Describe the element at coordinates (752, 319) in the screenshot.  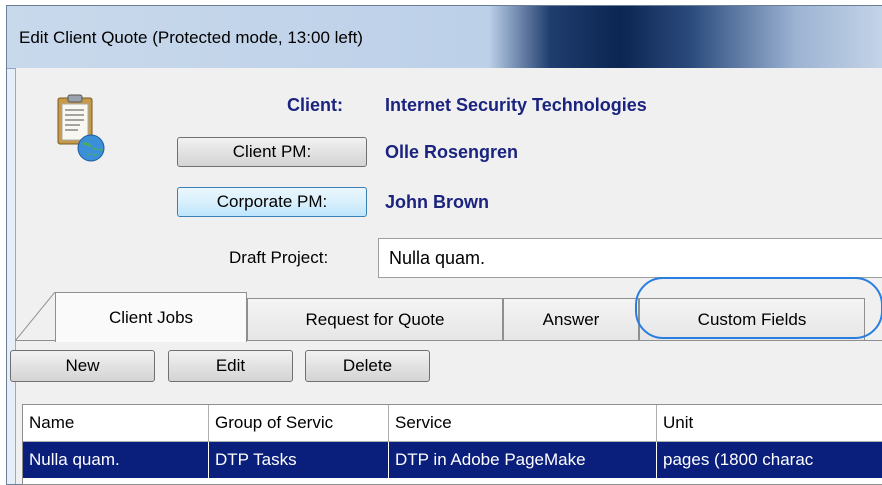
I see `tab-custom-fields: Custom Fields` at that location.